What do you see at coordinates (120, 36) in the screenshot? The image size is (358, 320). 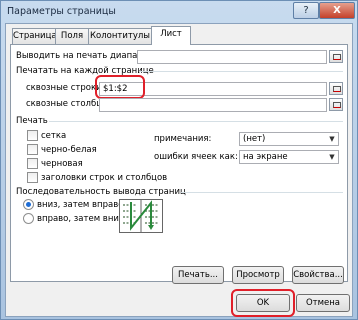 I see `tab-header-footer: Колонтитулы` at bounding box center [120, 36].